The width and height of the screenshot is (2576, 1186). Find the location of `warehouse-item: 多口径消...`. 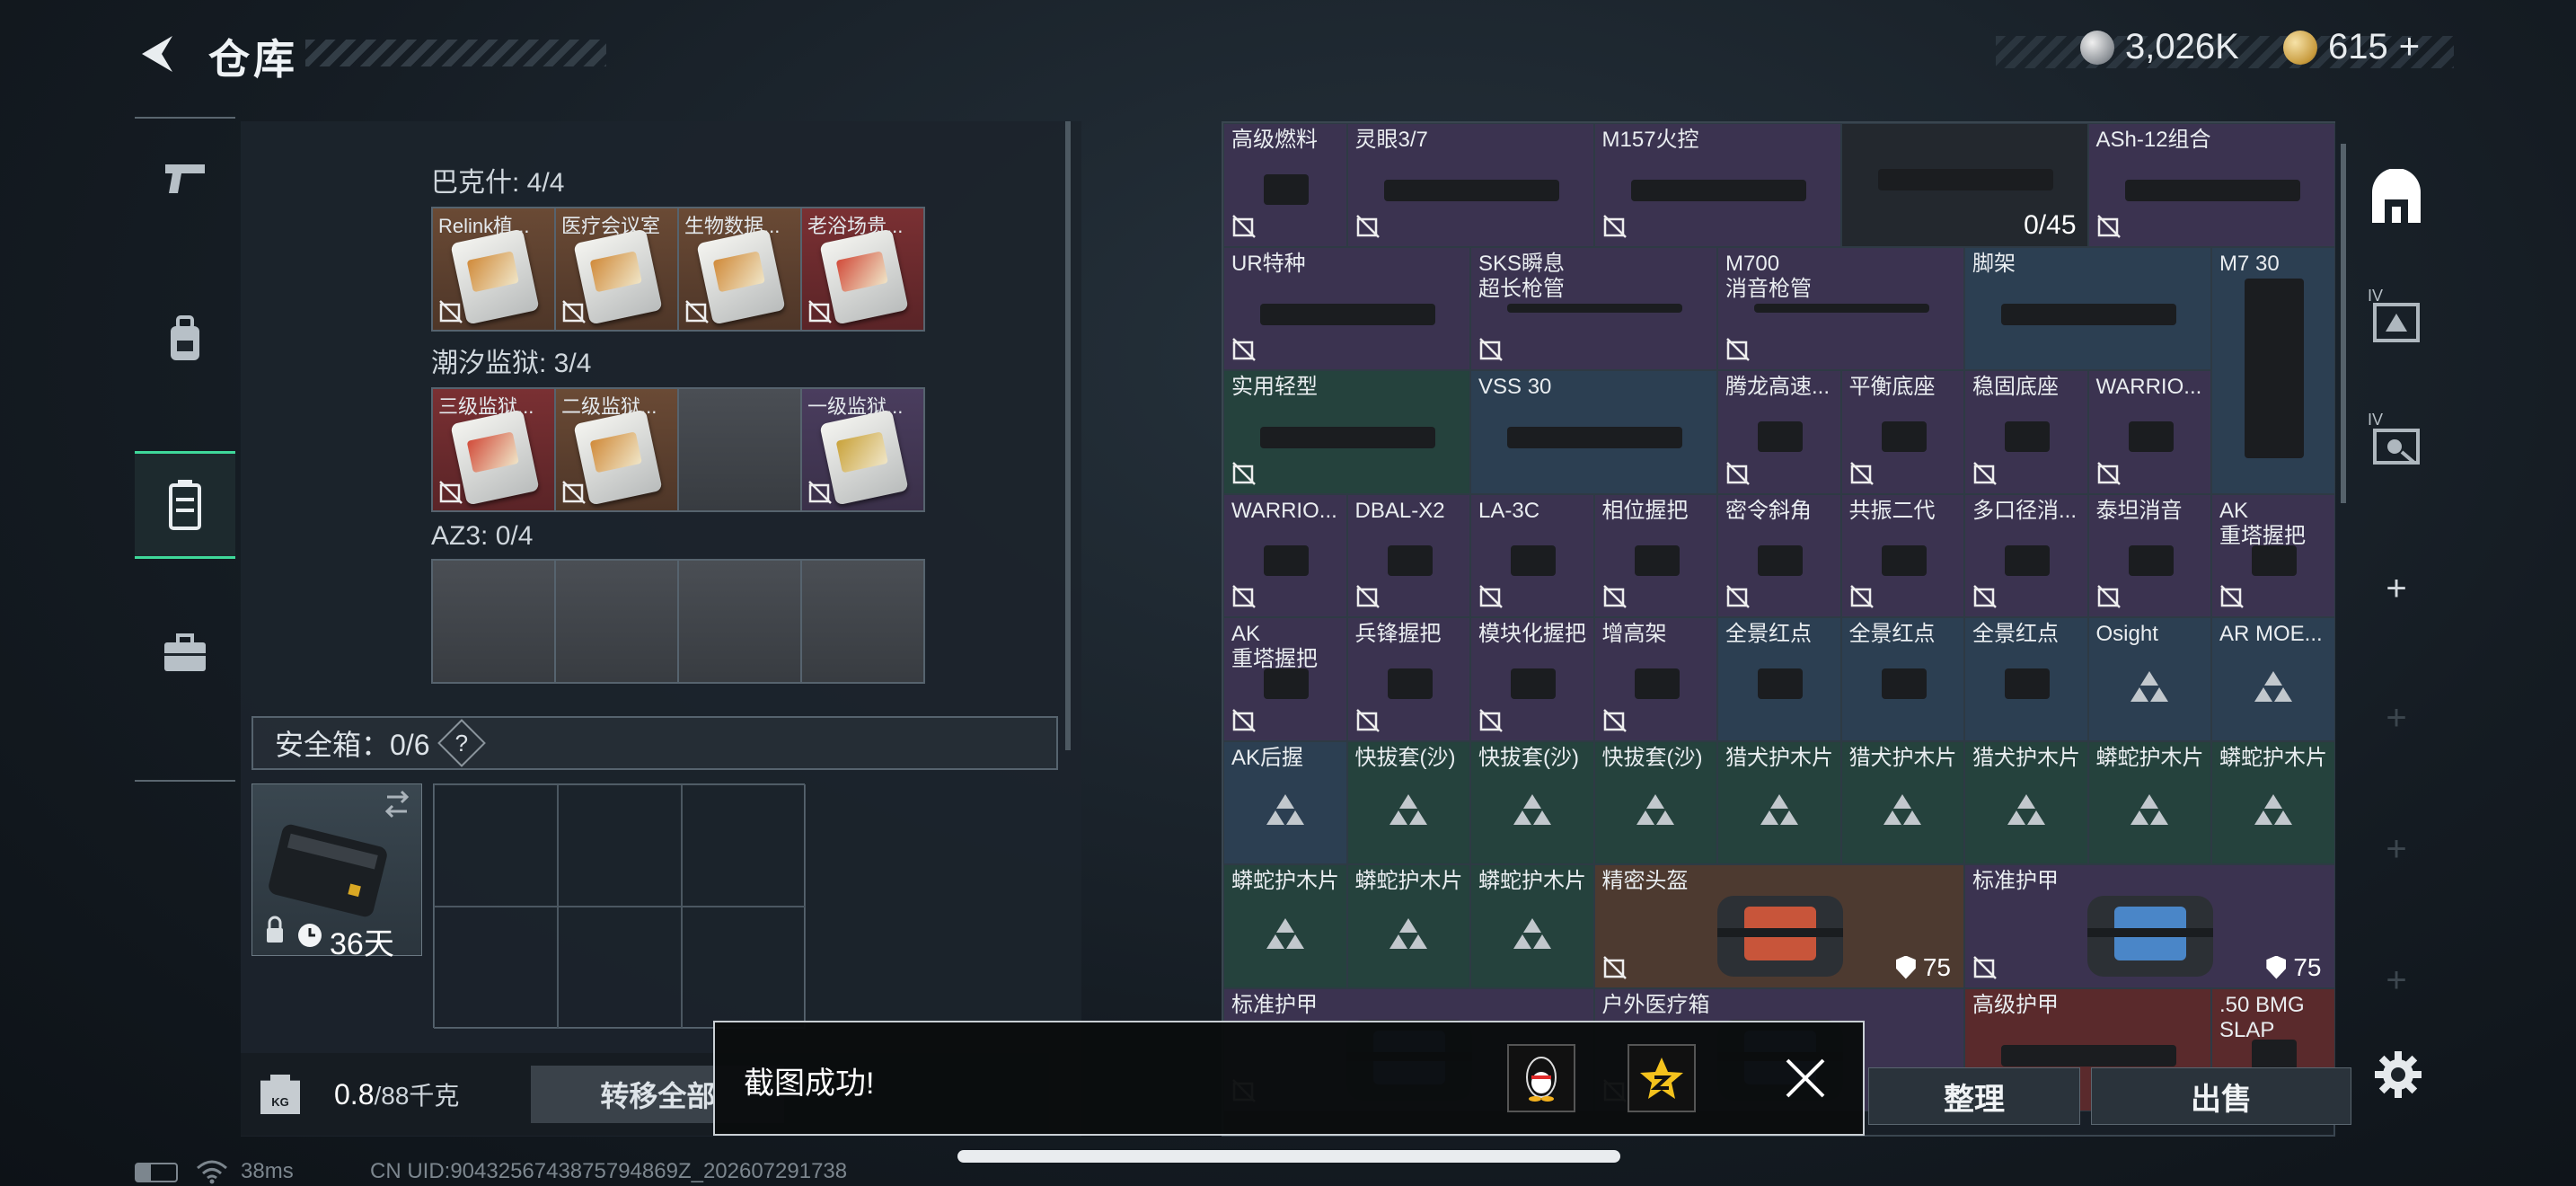

warehouse-item: 多口径消... is located at coordinates (2026, 555).